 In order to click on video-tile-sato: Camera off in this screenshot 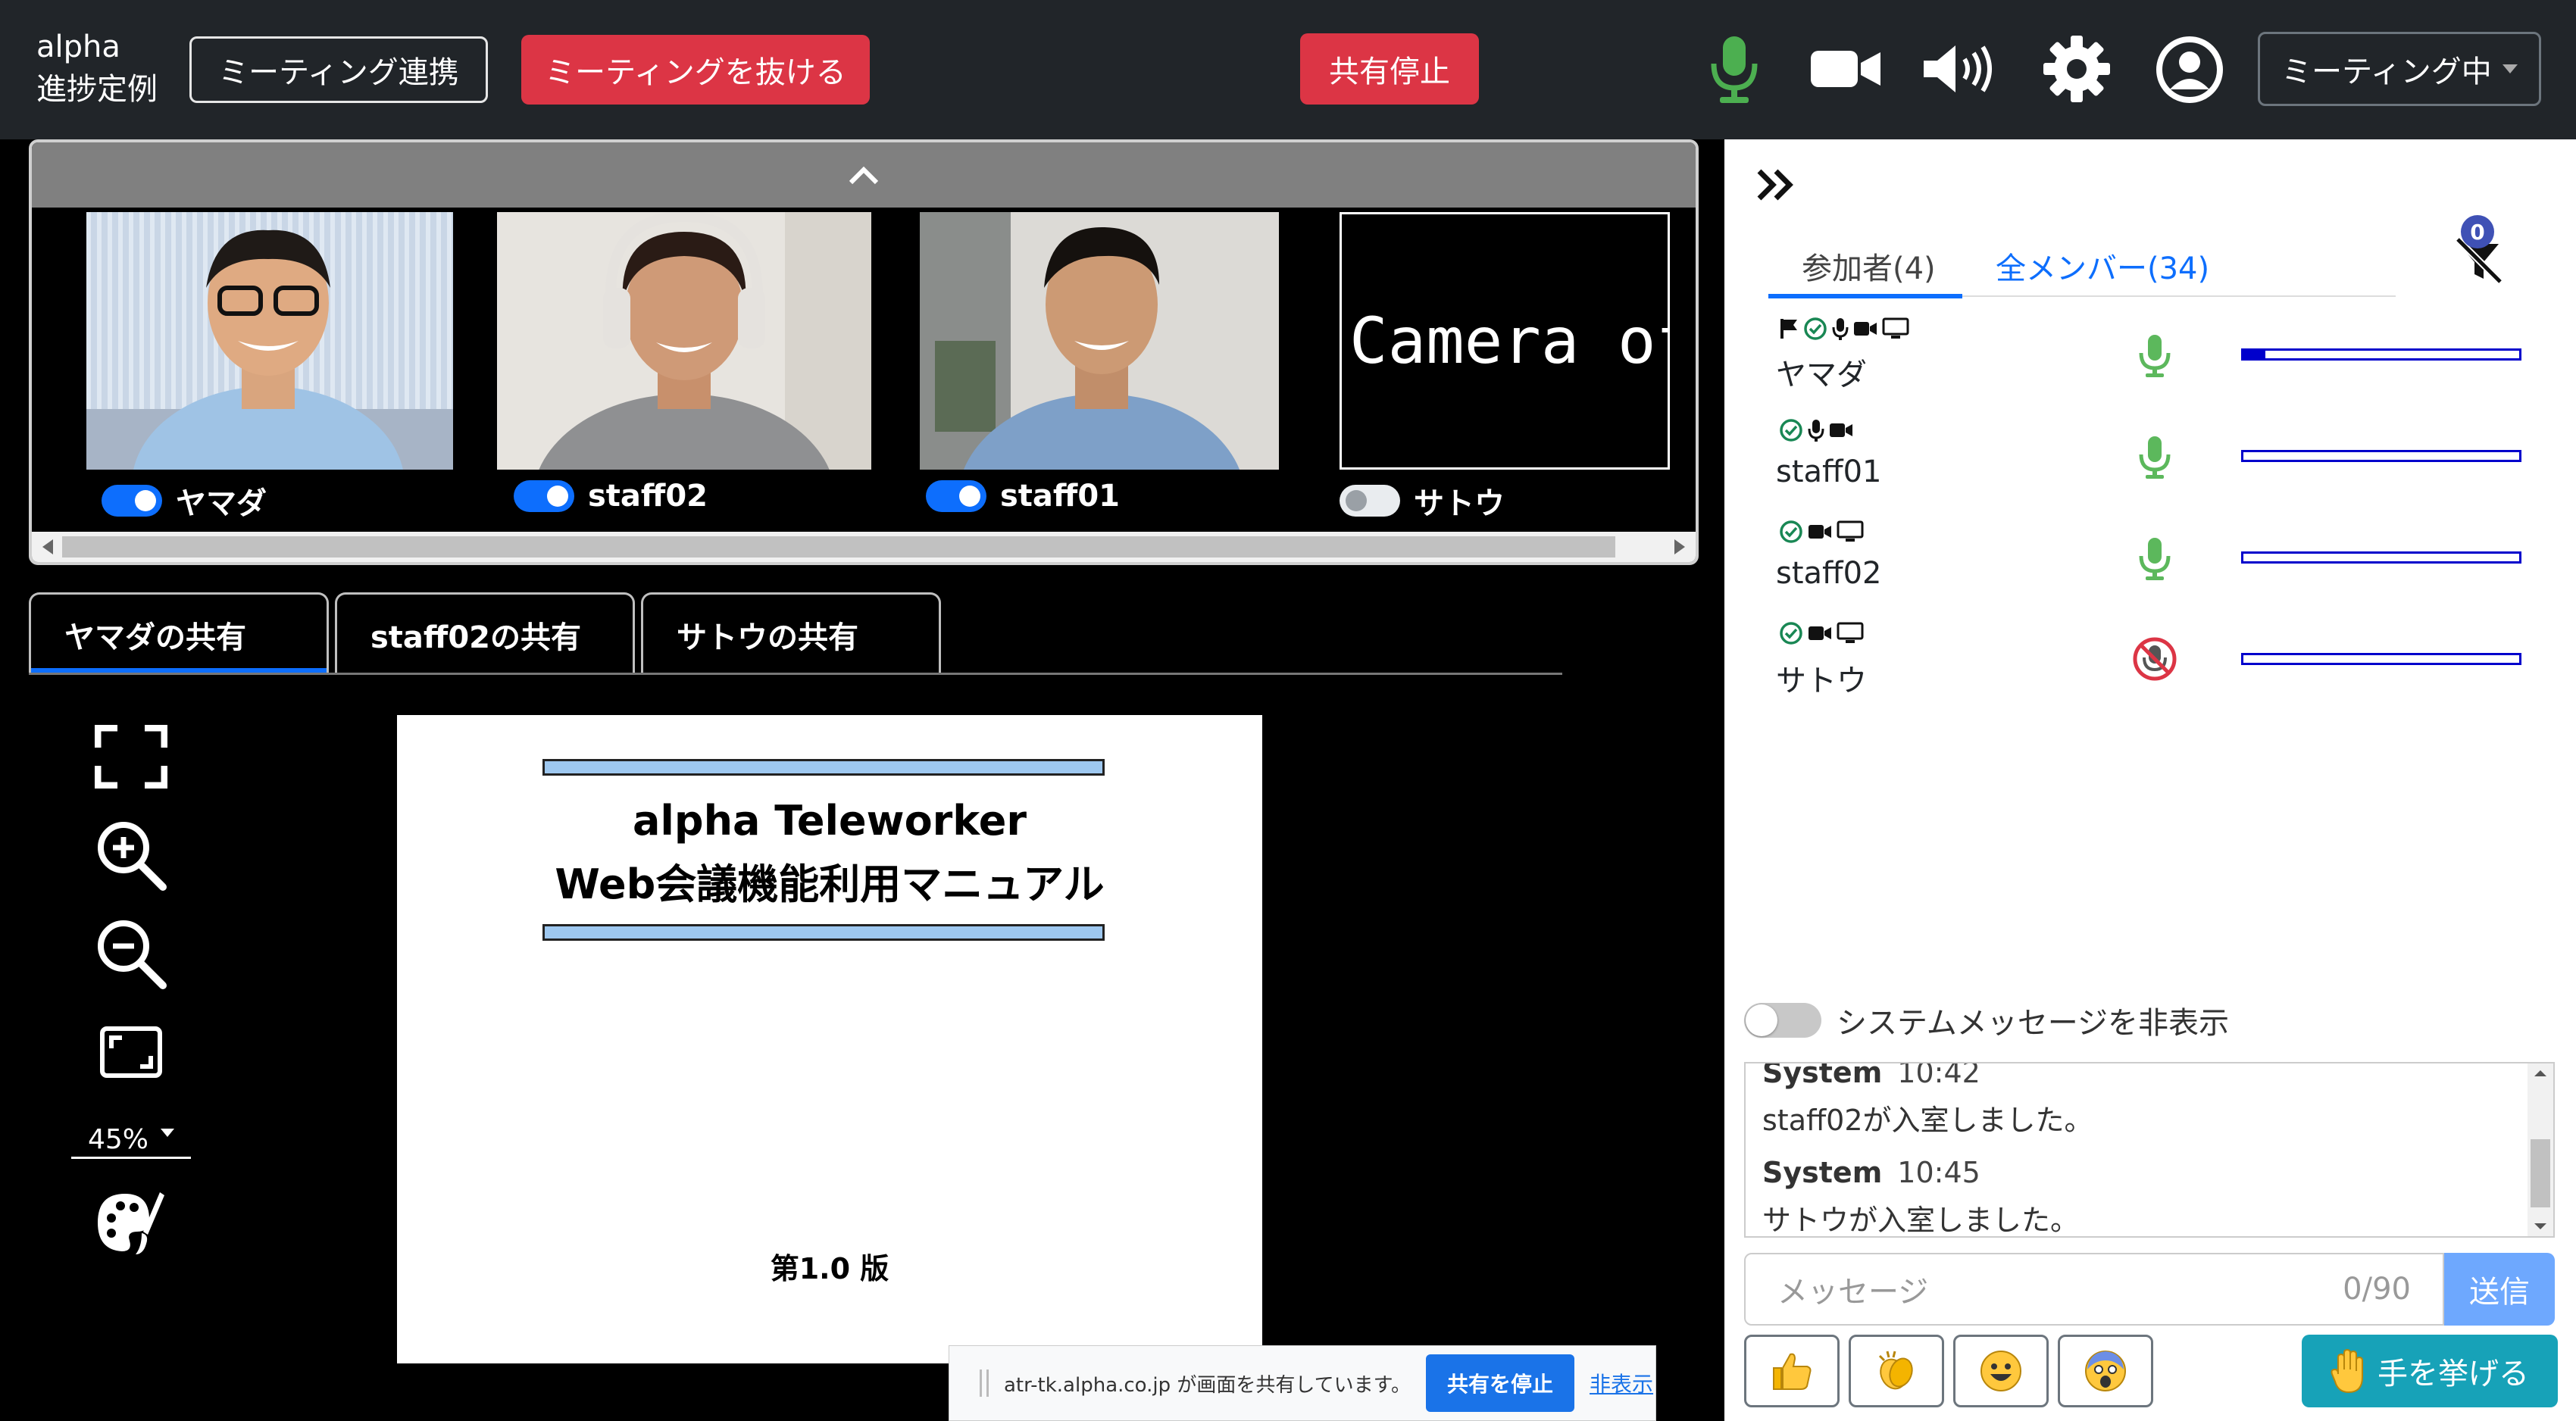, I will do `click(1505, 341)`.